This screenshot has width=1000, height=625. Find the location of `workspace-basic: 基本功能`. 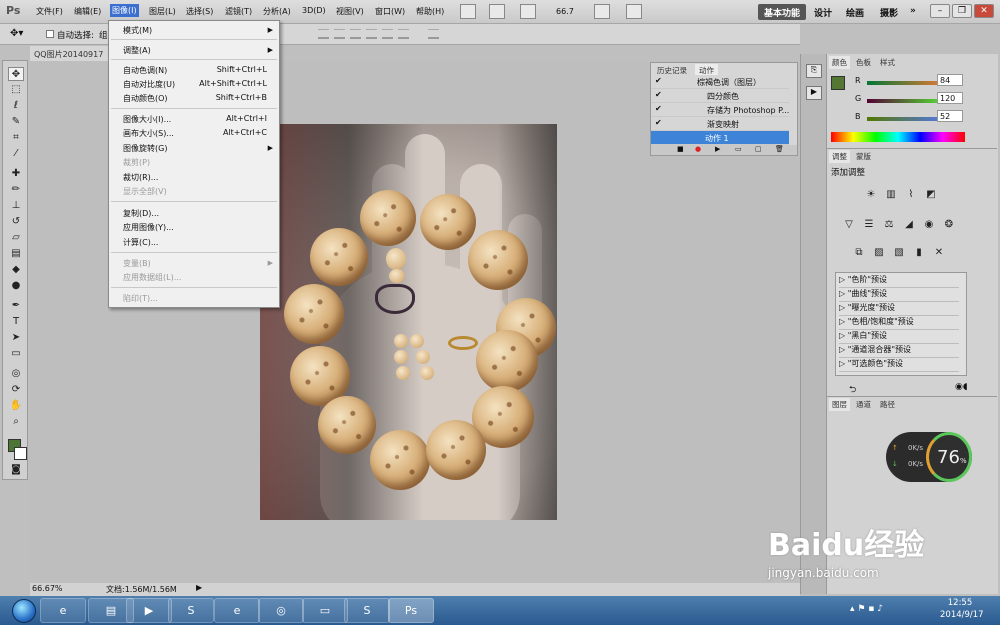

workspace-basic: 基本功能 is located at coordinates (782, 12).